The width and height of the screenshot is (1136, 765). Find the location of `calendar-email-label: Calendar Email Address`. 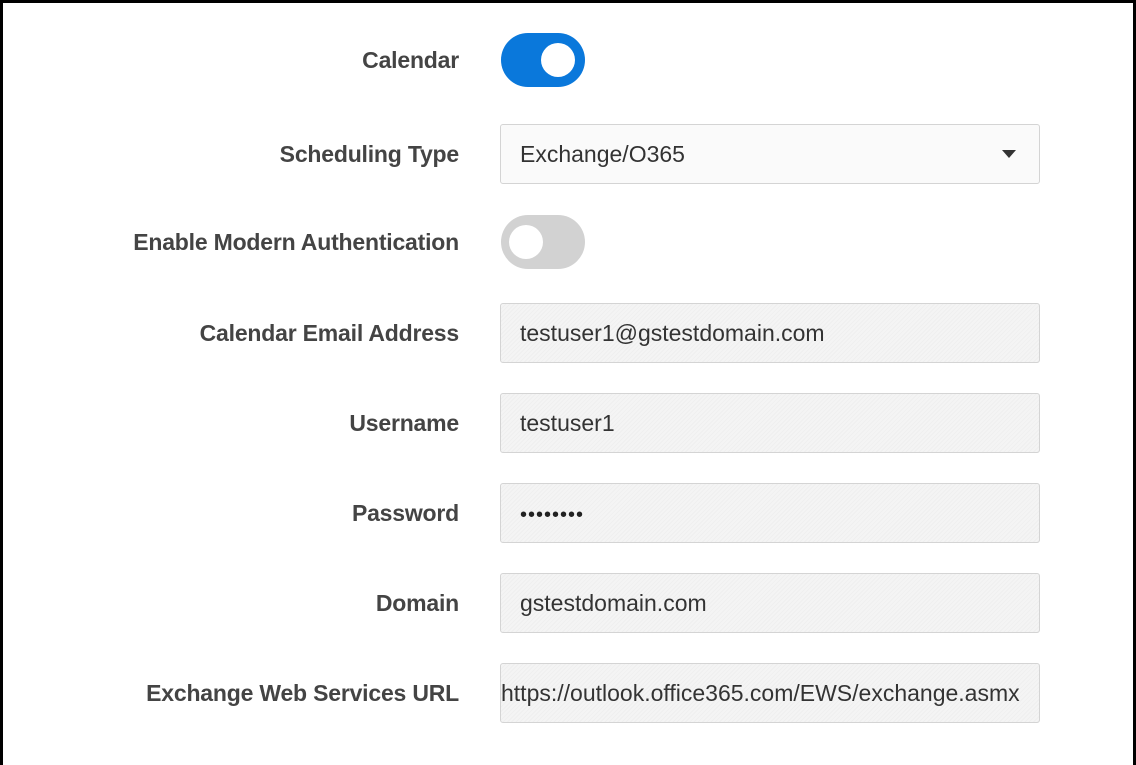

calendar-email-label: Calendar Email Address is located at coordinates (329, 333).